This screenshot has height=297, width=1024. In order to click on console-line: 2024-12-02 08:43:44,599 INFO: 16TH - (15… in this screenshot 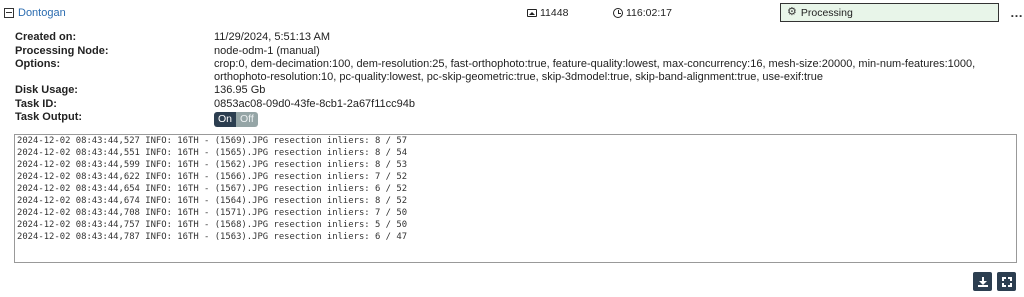, I will do `click(212, 164)`.